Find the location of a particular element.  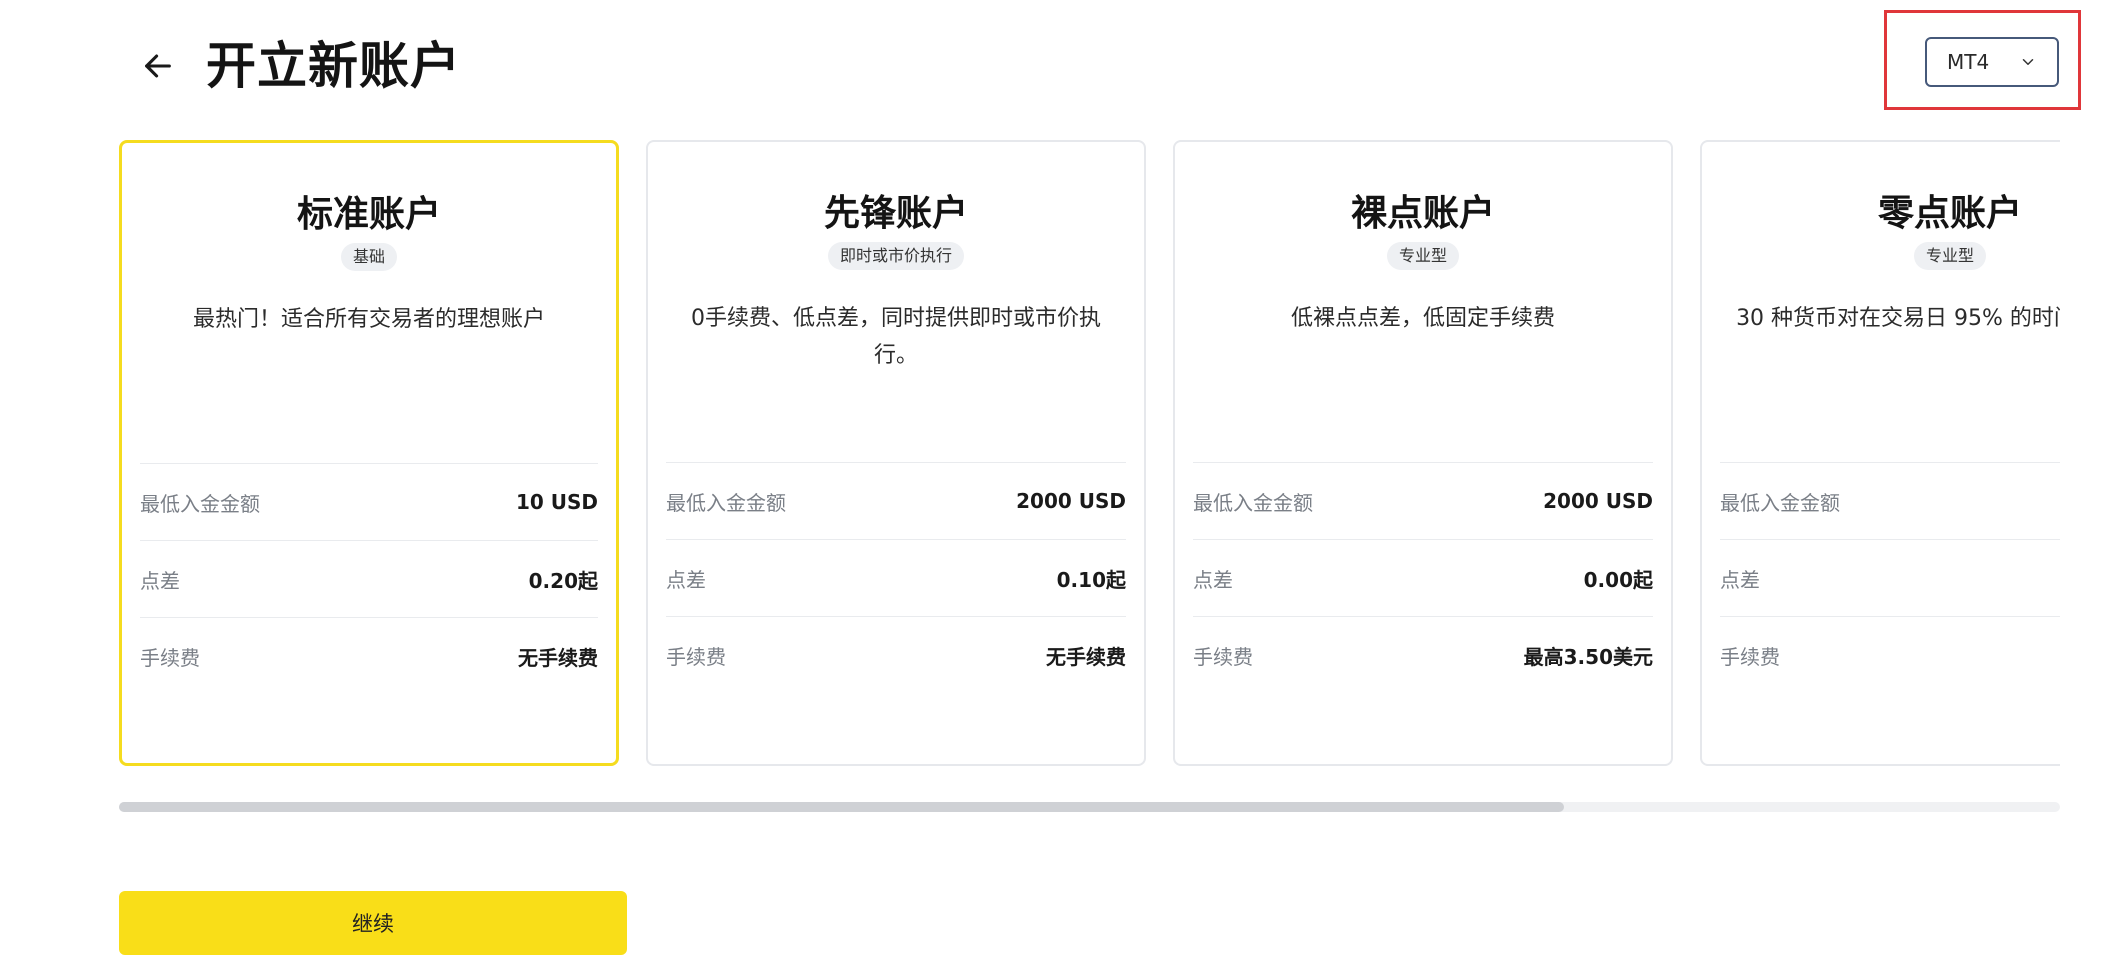

account-card-badge: 基础 is located at coordinates (368, 257).